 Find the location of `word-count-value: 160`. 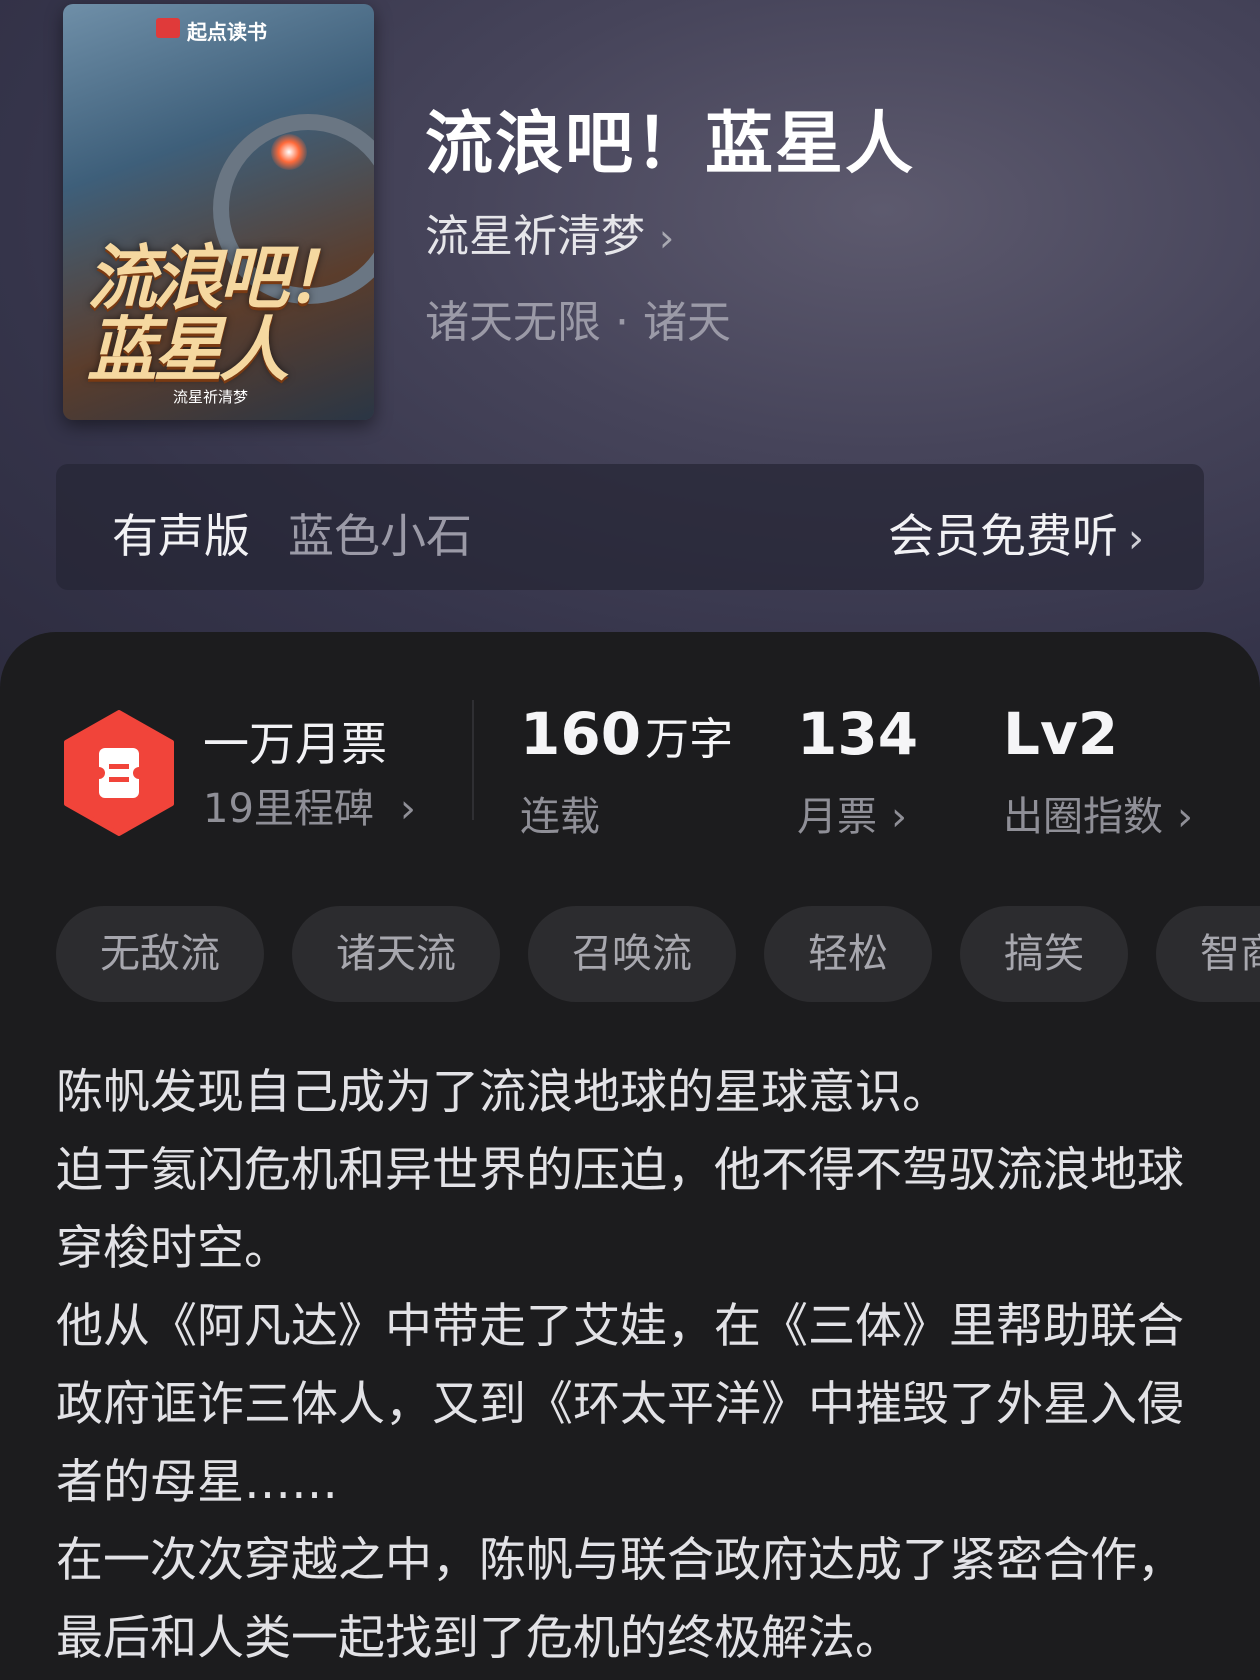

word-count-value: 160 is located at coordinates (581, 734).